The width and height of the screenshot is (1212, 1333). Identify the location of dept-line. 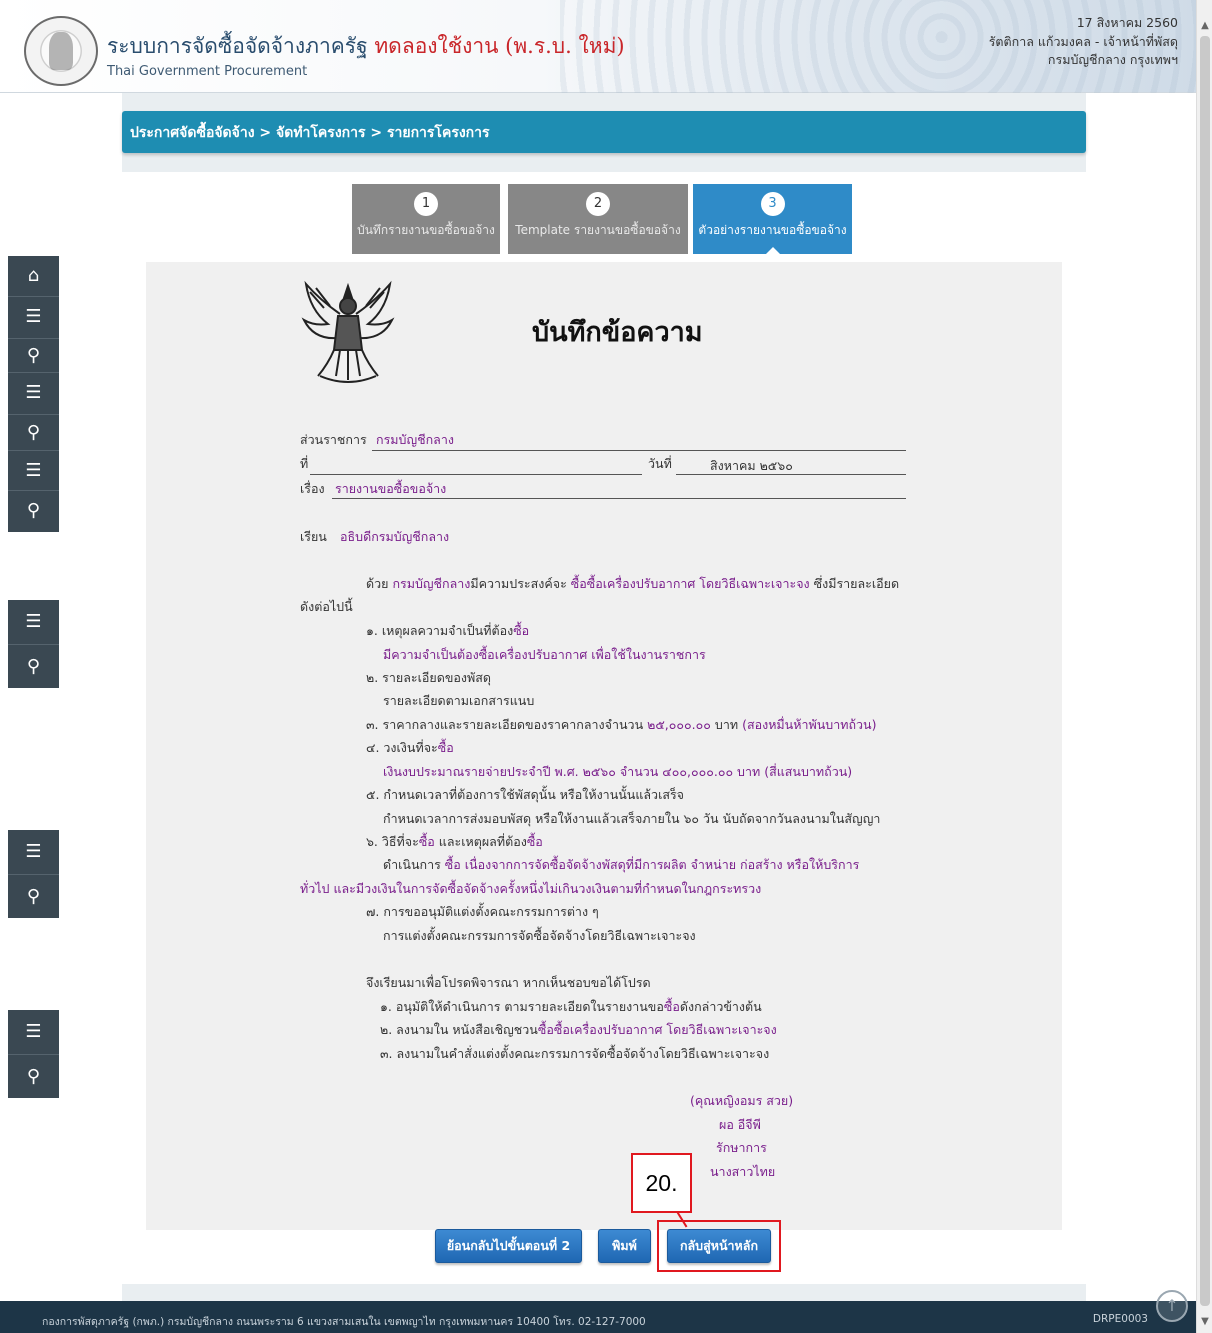
(639, 450).